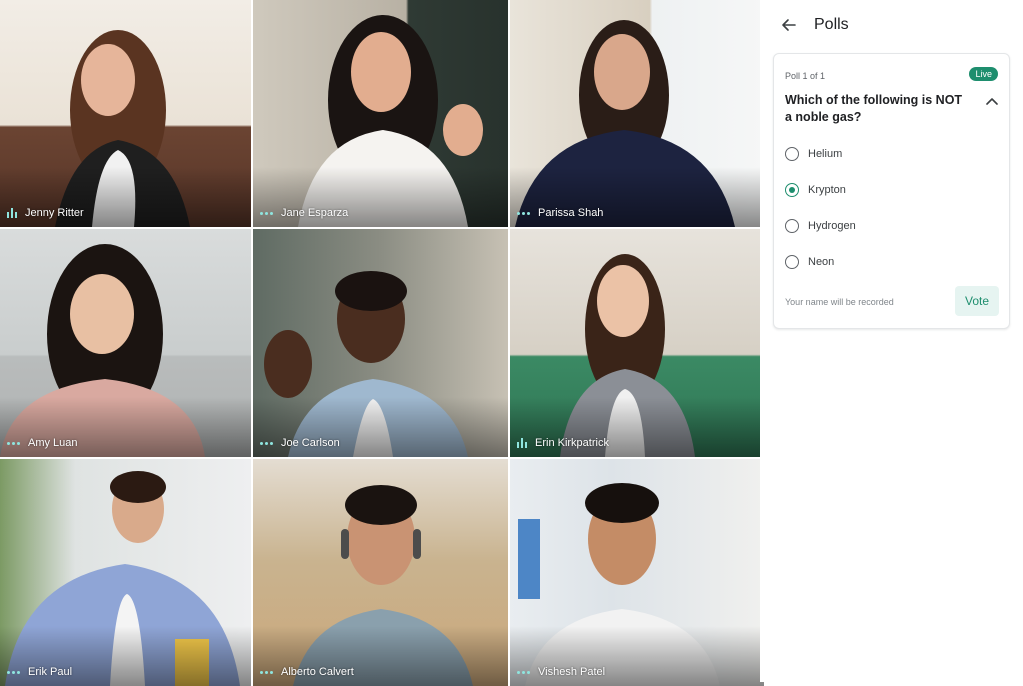 The width and height of the screenshot is (1023, 686). What do you see at coordinates (821, 262) in the screenshot?
I see `option-label: Neon` at bounding box center [821, 262].